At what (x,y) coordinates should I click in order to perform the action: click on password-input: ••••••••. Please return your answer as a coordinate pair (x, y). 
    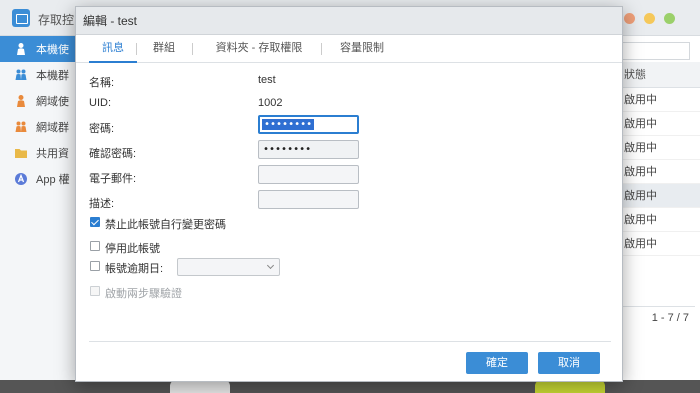
    Looking at the image, I should click on (308, 124).